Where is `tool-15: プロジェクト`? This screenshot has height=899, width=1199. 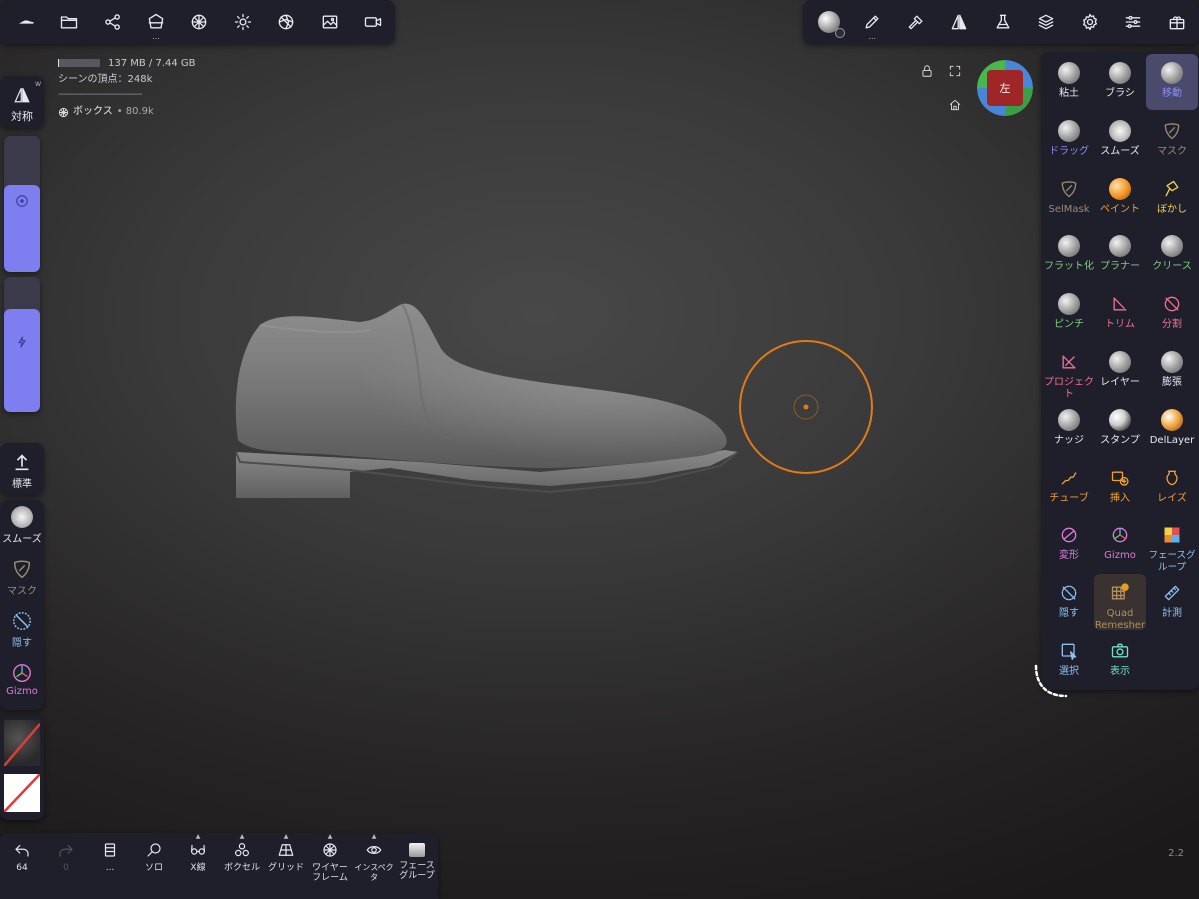 tool-15: プロジェクト is located at coordinates (1069, 371).